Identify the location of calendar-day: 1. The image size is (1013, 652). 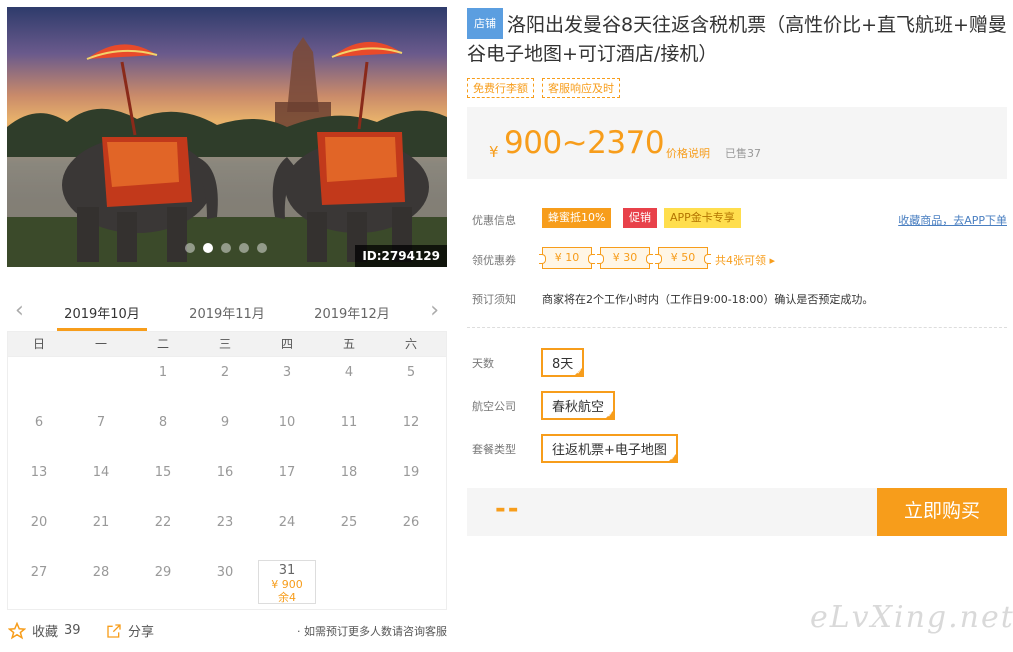
(163, 372).